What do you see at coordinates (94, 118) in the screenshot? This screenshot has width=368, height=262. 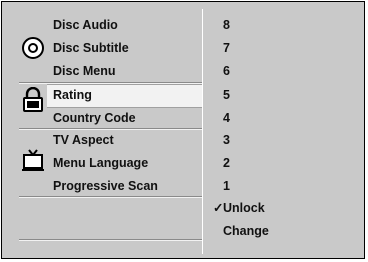 I see `menu-item-country-code: Country Code` at bounding box center [94, 118].